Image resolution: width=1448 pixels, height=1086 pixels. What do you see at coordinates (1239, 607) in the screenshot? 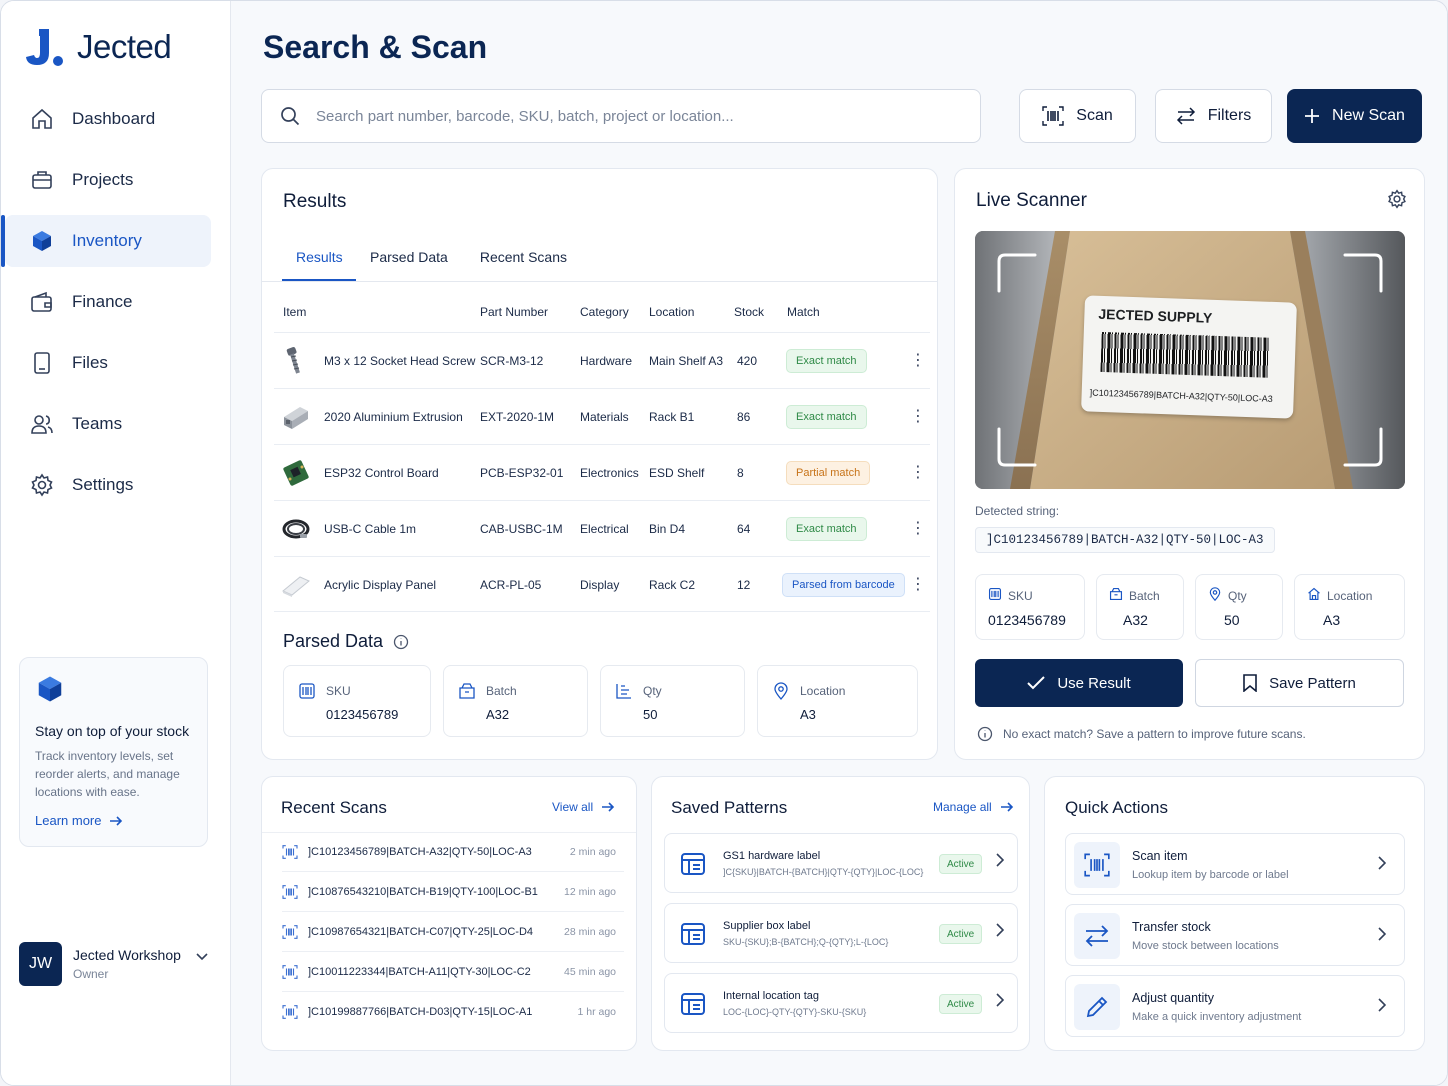
I see `scanner-field-qty: Qty 50` at bounding box center [1239, 607].